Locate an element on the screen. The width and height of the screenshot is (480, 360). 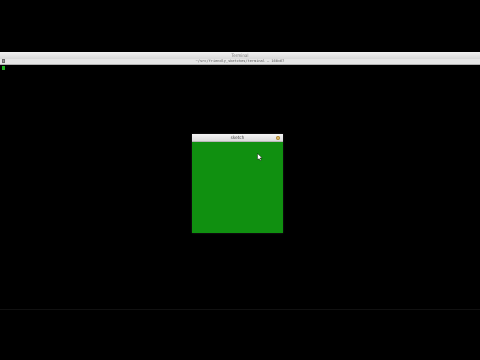
terminal-divider is located at coordinates (240, 309).